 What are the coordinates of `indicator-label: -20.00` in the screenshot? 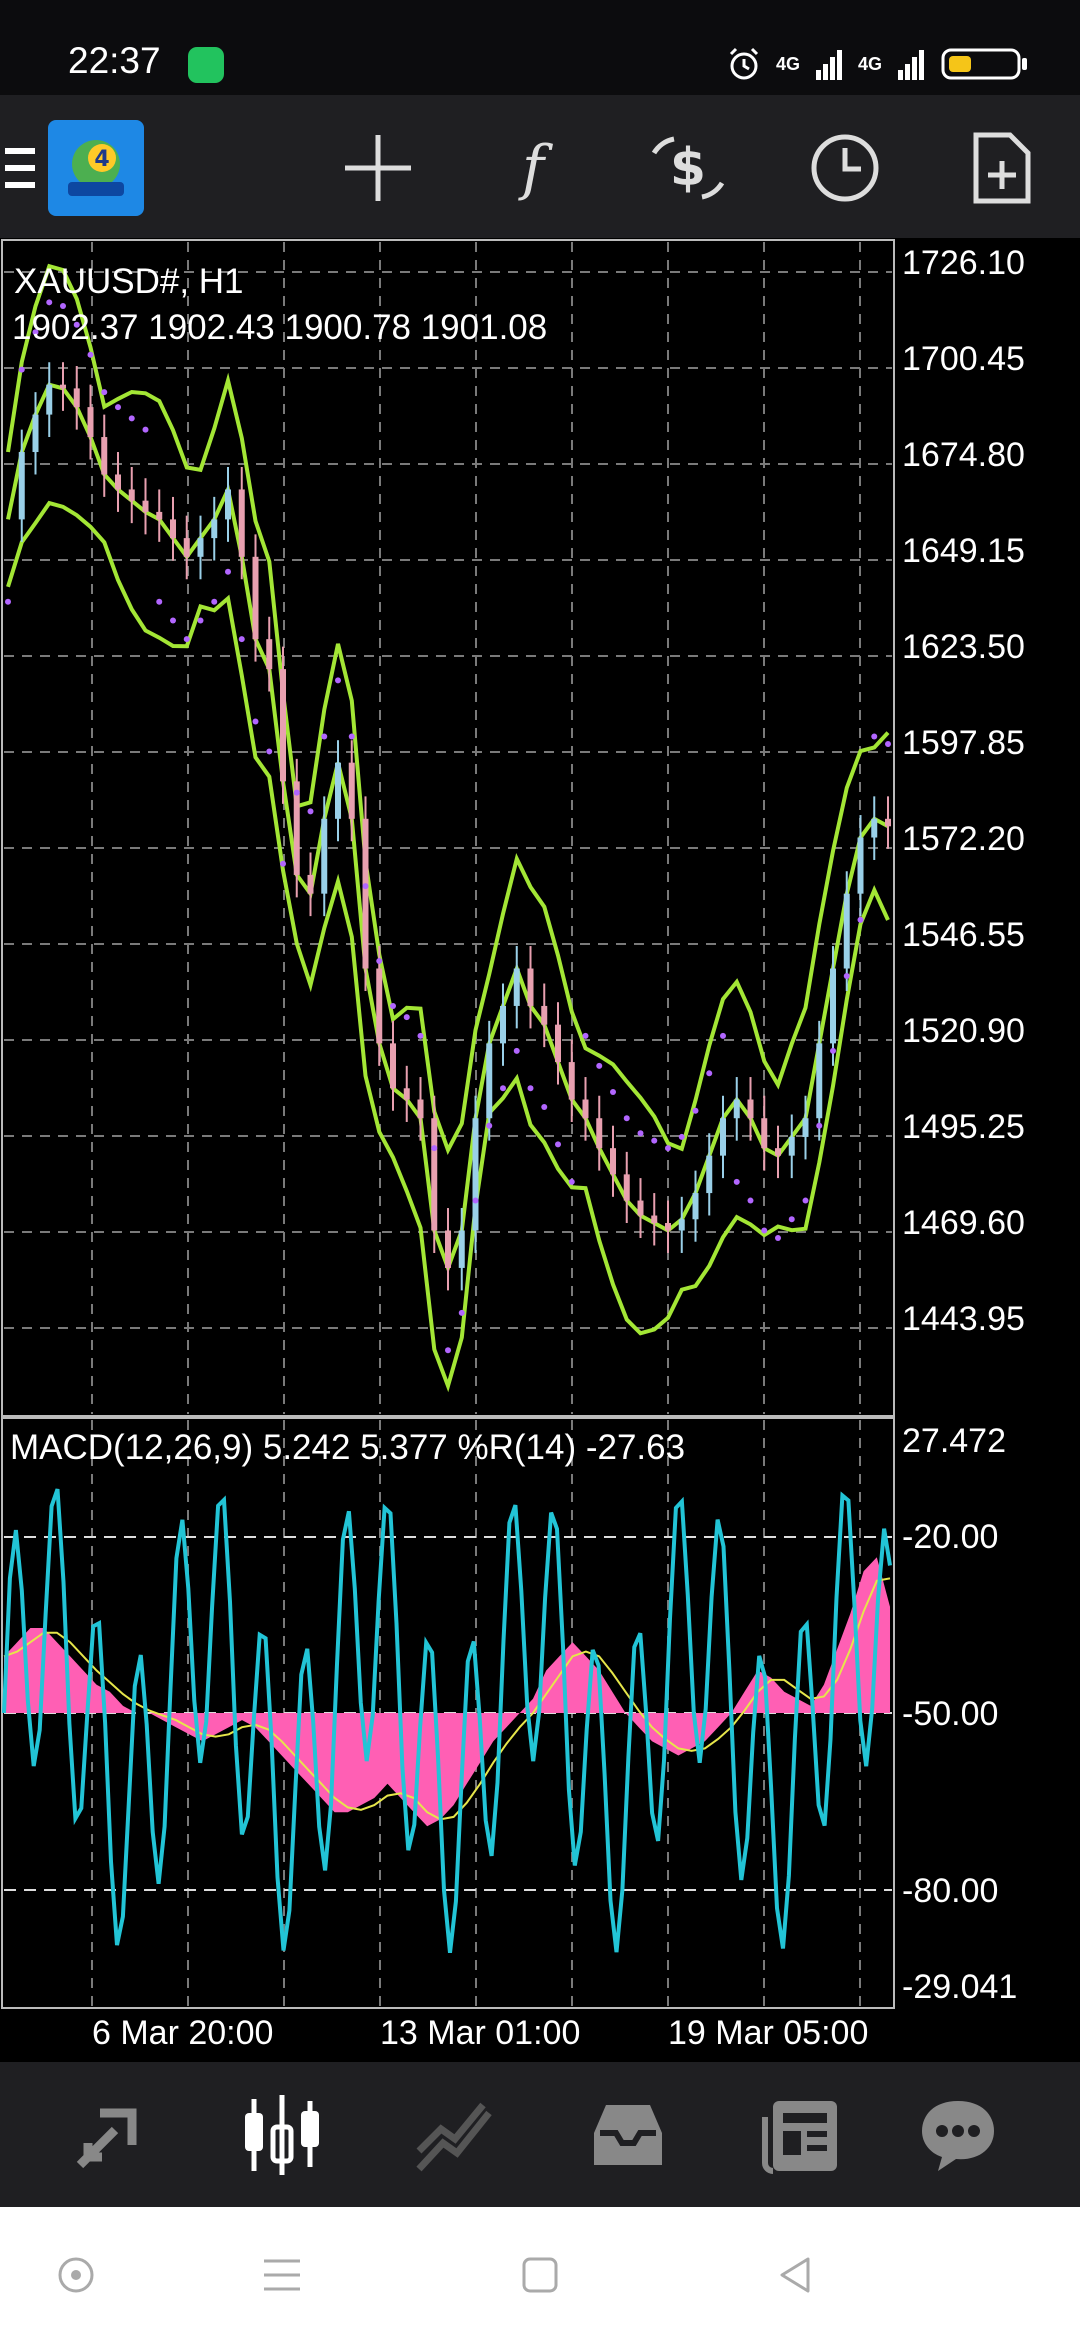 It's located at (950, 1537).